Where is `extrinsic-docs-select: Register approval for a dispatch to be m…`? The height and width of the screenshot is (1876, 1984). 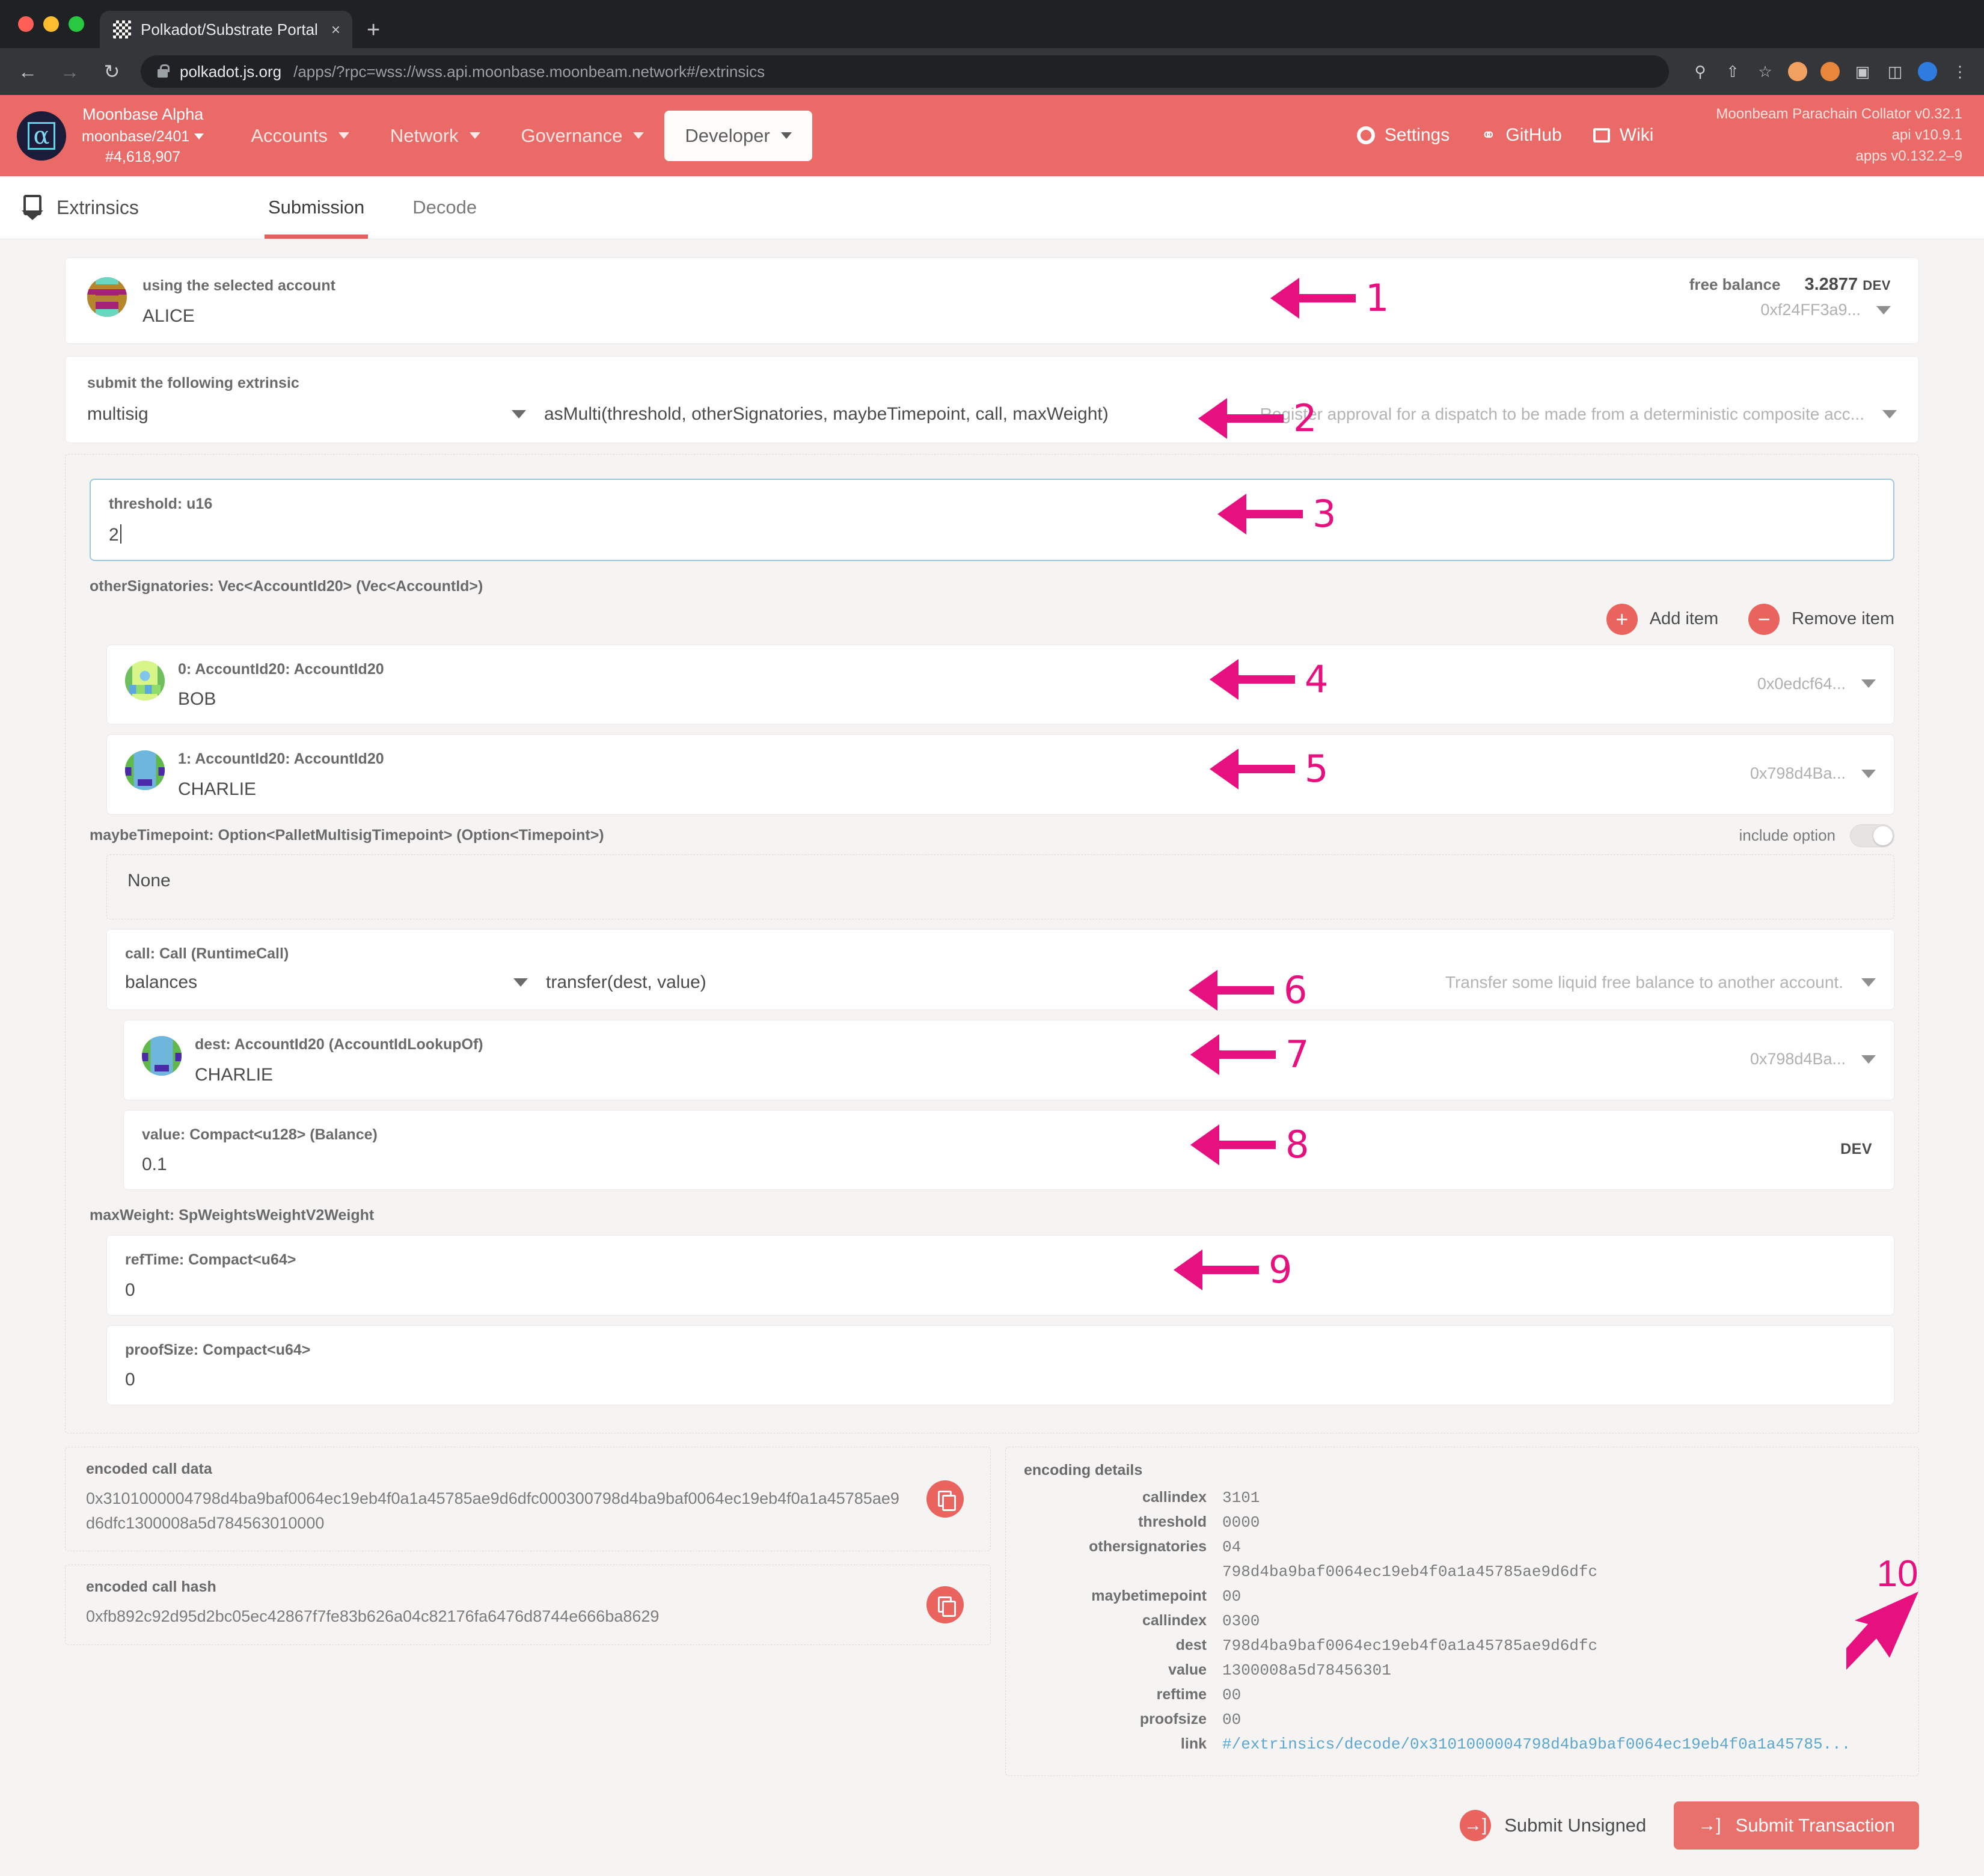
extrinsic-docs-select: Register approval for a dispatch to be m… is located at coordinates (1578, 414).